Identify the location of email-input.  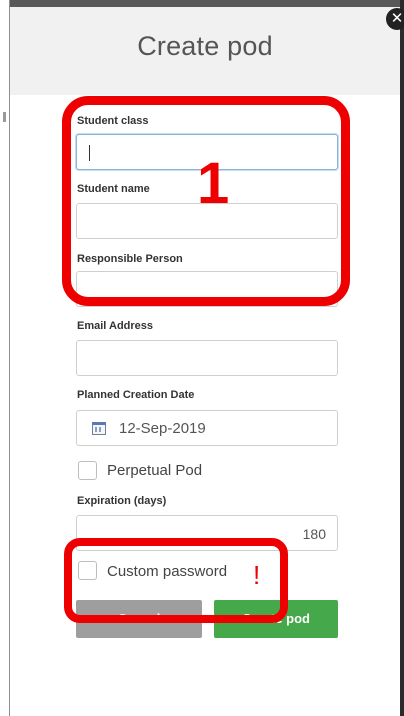
(207, 358).